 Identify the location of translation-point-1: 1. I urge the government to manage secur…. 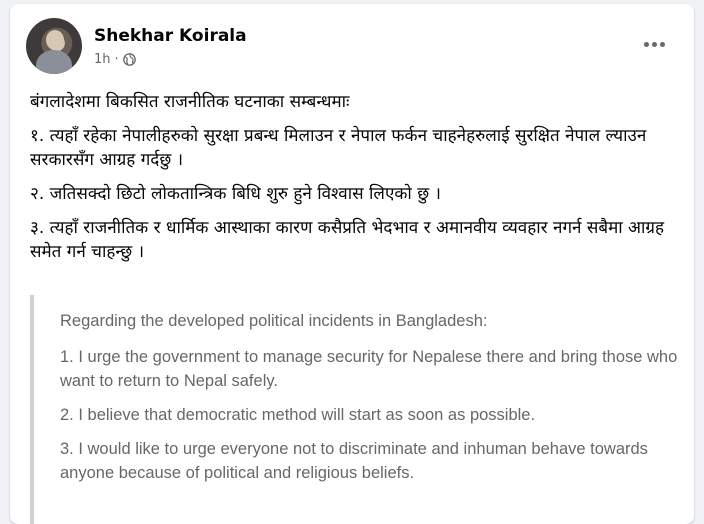
(369, 369).